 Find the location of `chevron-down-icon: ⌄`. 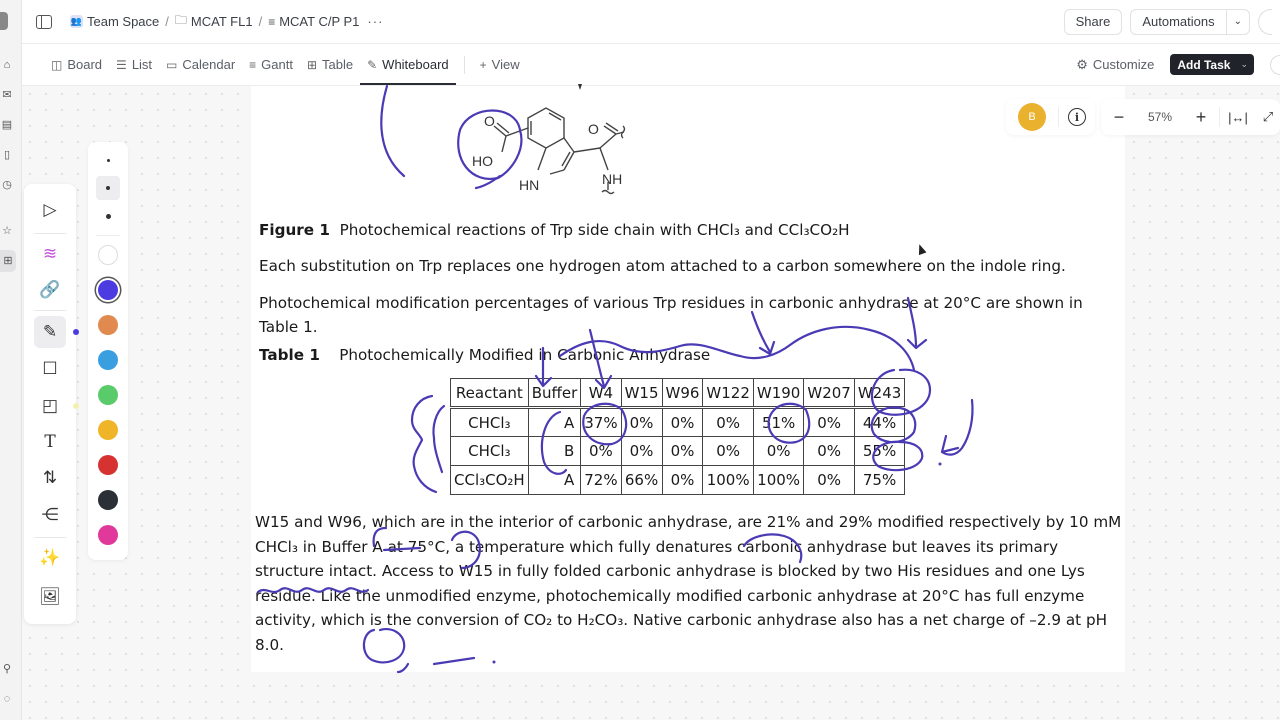

chevron-down-icon: ⌄ is located at coordinates (1244, 64).